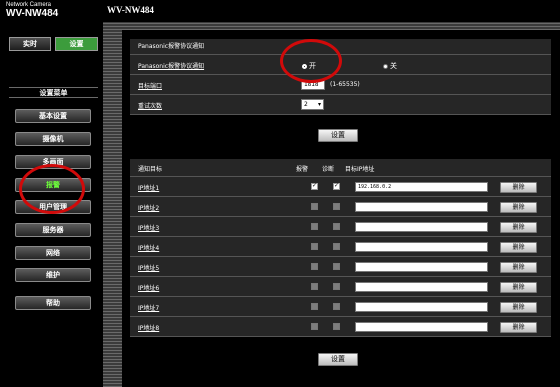  I want to click on header-model: WV-NW484, so click(130, 10).